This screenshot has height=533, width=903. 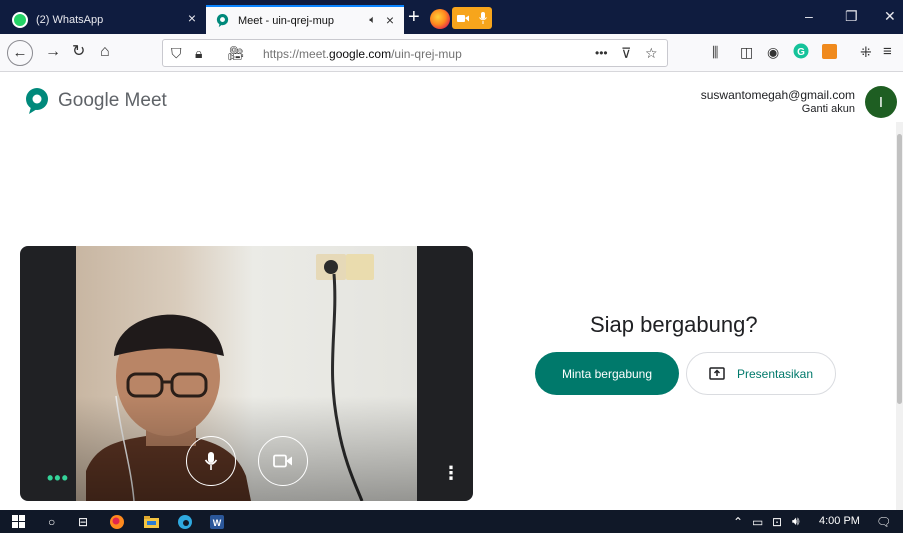 I want to click on search-icon: ○, so click(x=51, y=521).